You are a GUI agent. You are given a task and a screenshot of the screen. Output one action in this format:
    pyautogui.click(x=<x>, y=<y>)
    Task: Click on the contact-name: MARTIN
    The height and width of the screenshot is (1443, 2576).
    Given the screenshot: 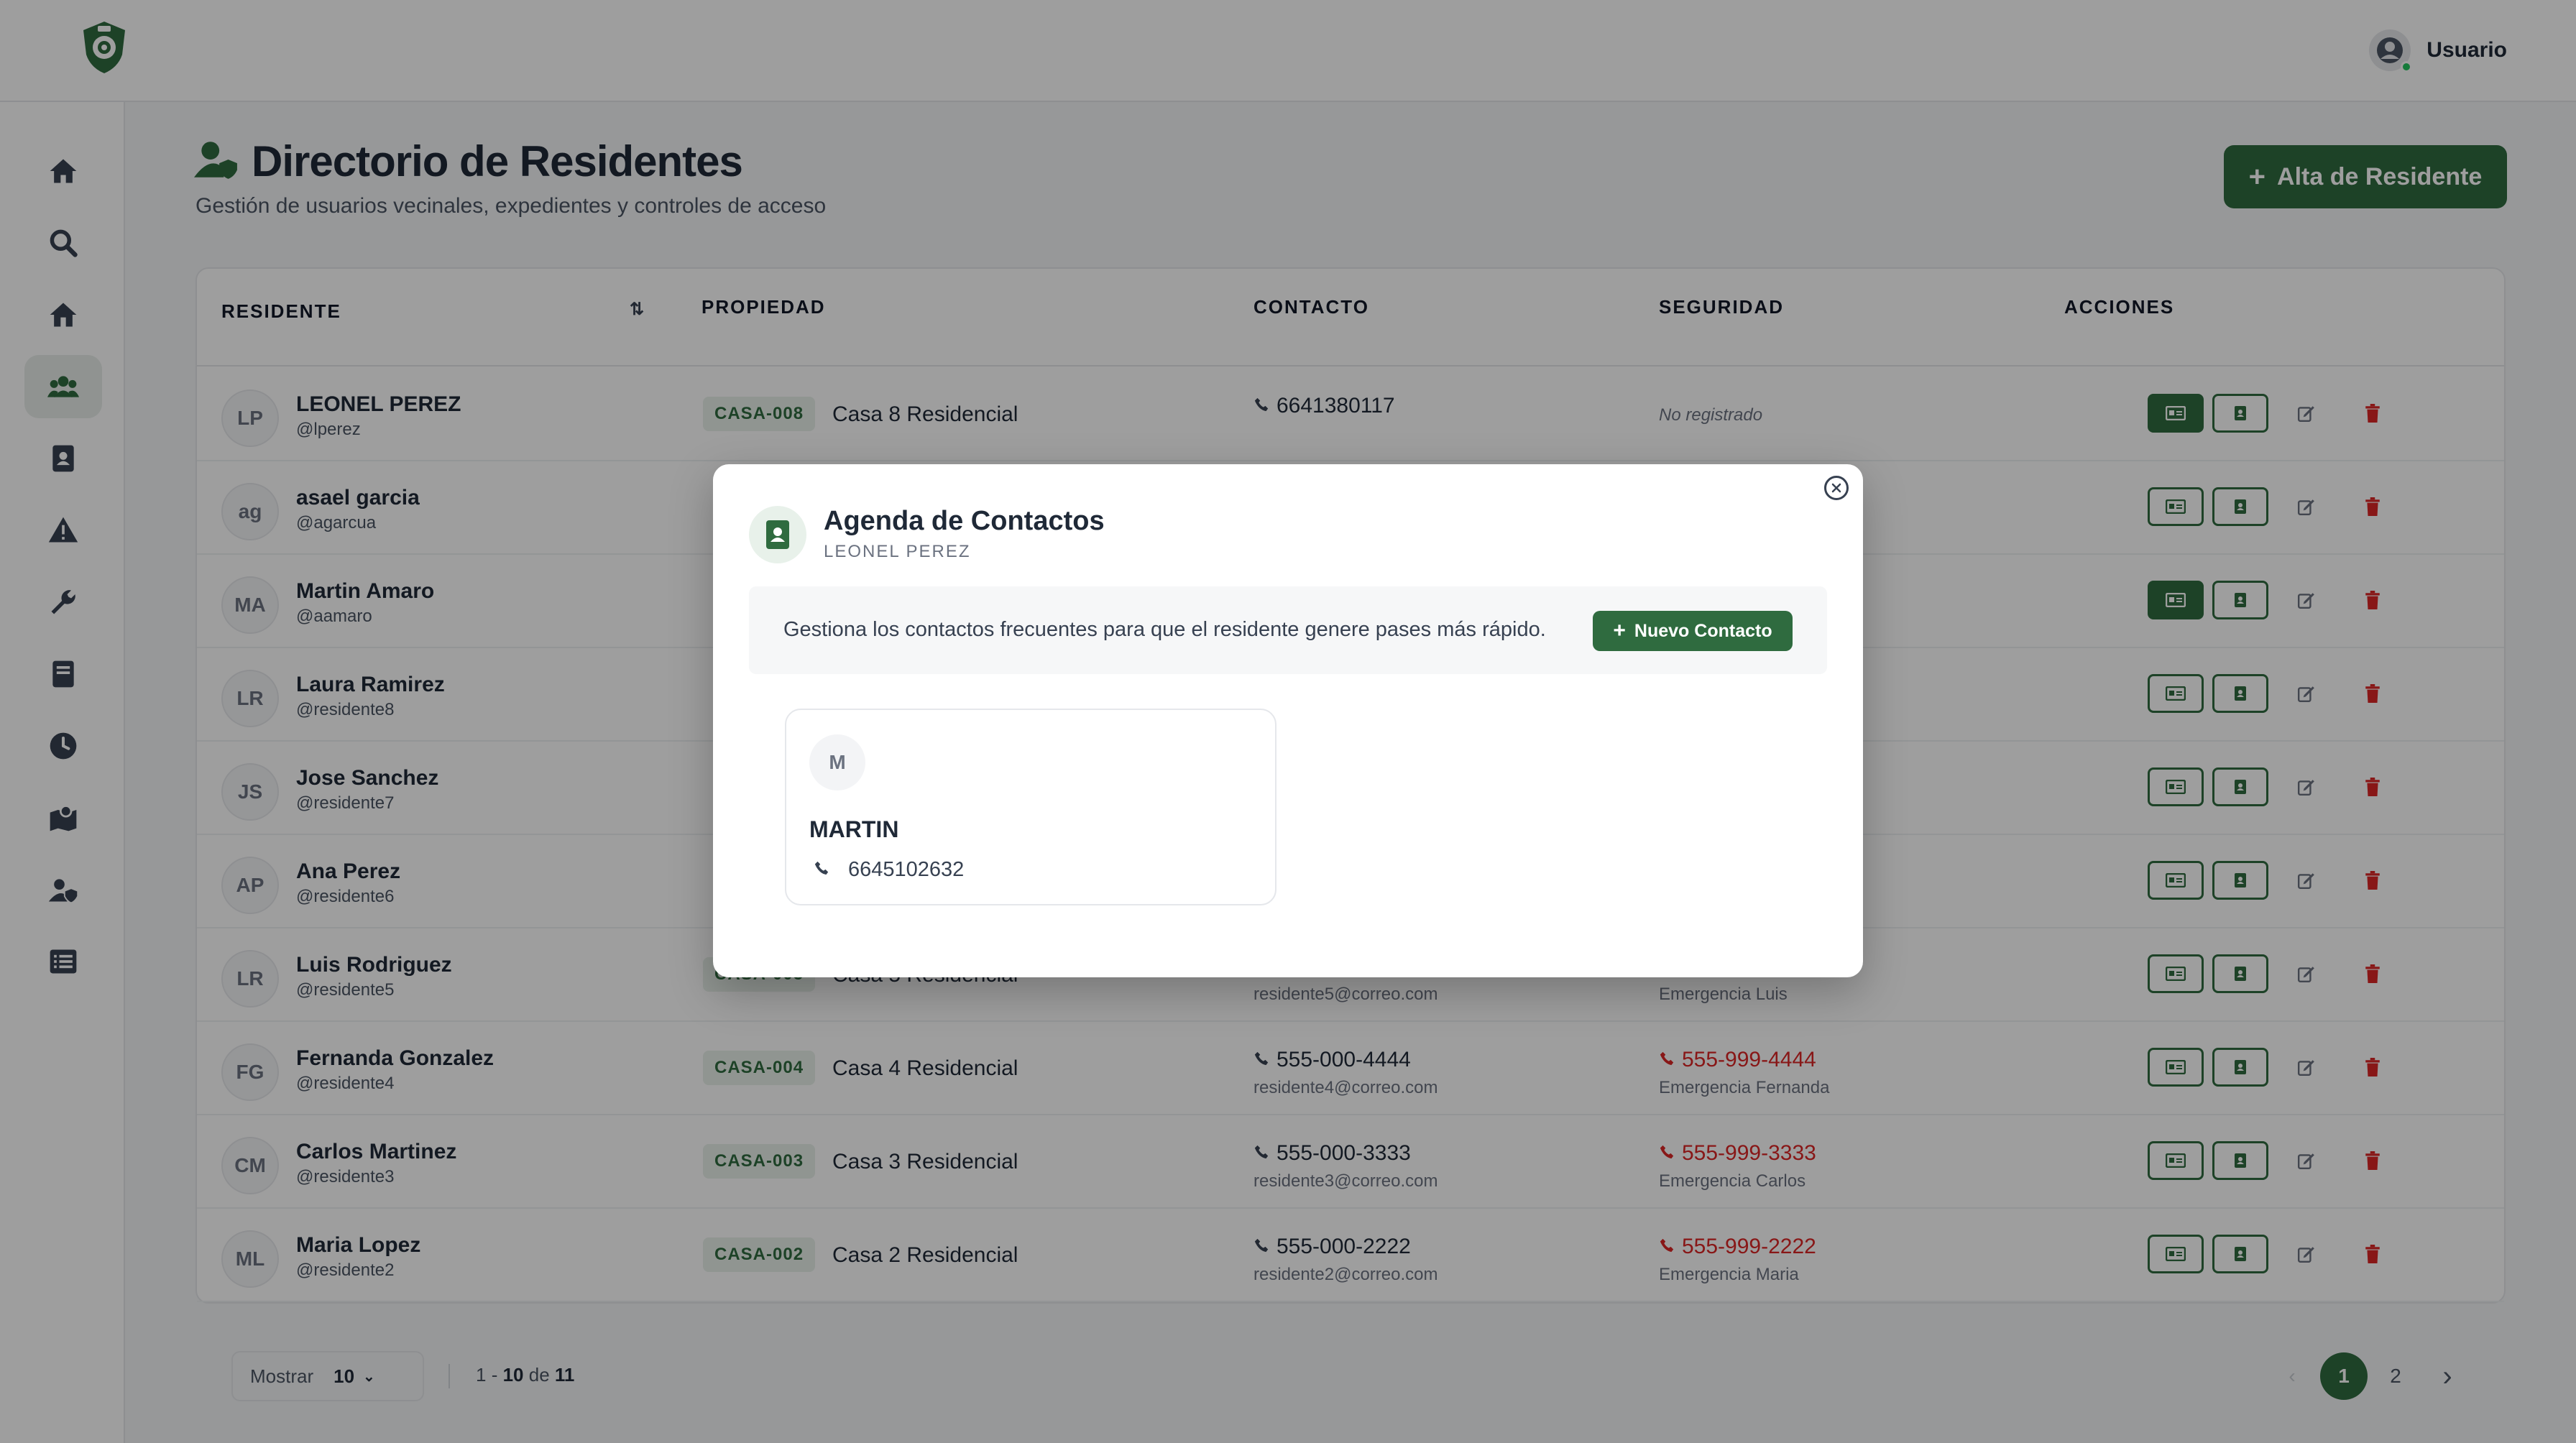 What is the action you would take?
    pyautogui.click(x=854, y=829)
    